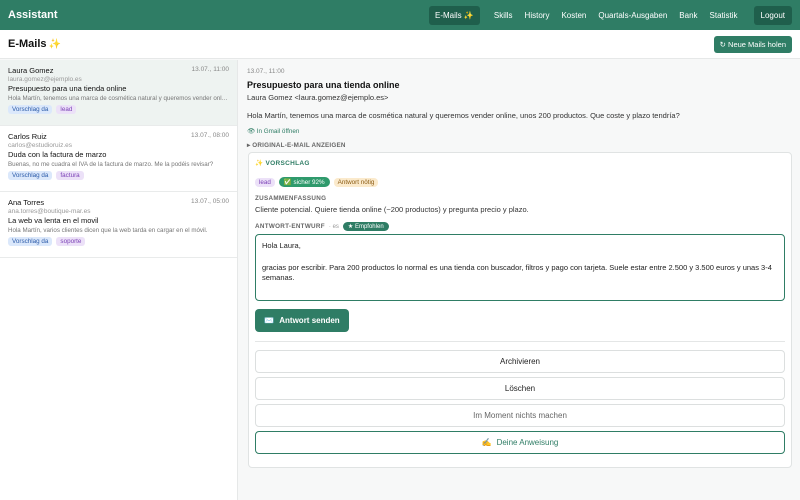  I want to click on page-title: E-Mails, so click(27, 44).